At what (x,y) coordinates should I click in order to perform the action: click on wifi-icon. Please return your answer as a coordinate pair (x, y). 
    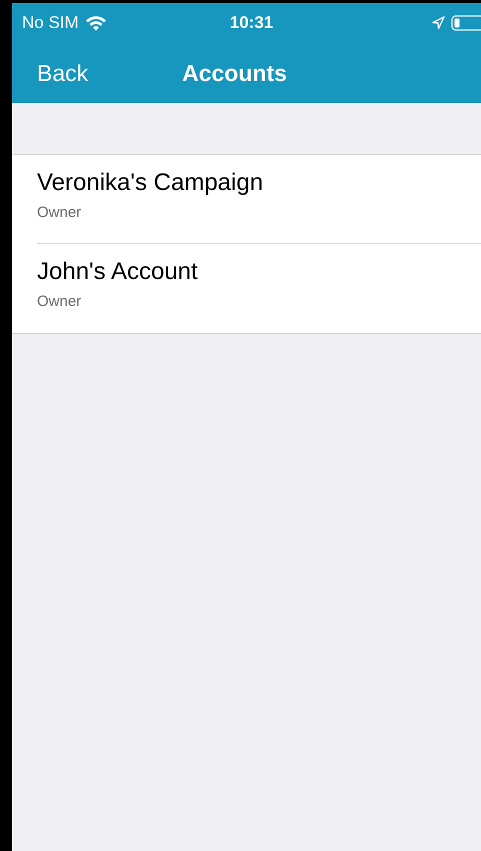
    Looking at the image, I should click on (95, 23).